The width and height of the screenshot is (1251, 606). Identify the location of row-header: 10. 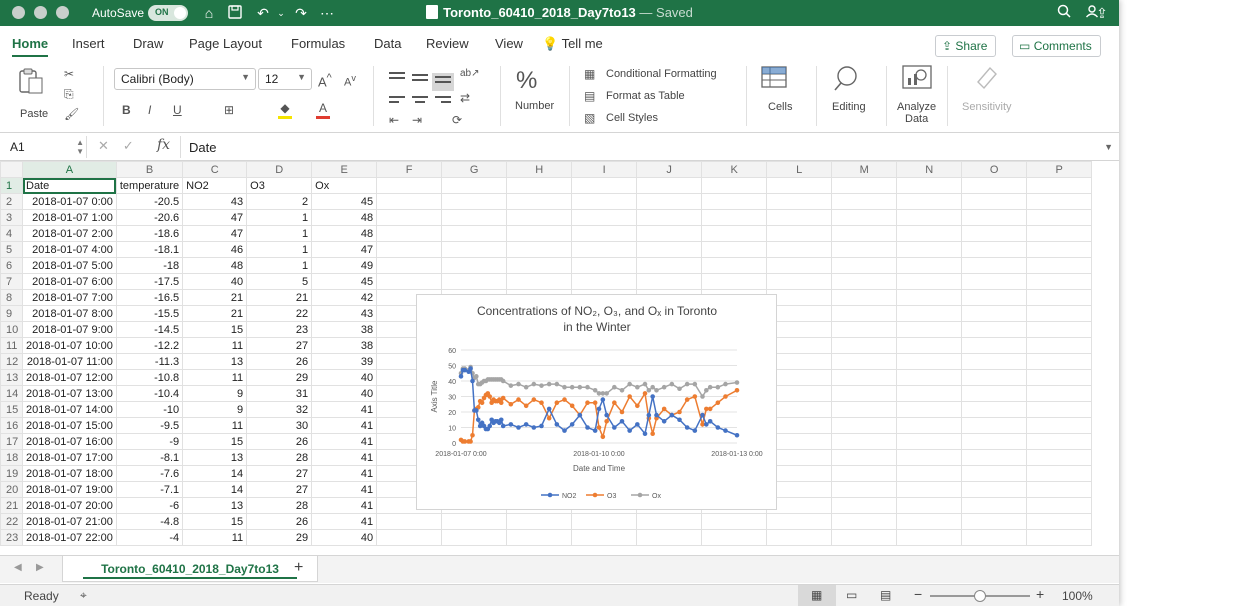
(11, 329).